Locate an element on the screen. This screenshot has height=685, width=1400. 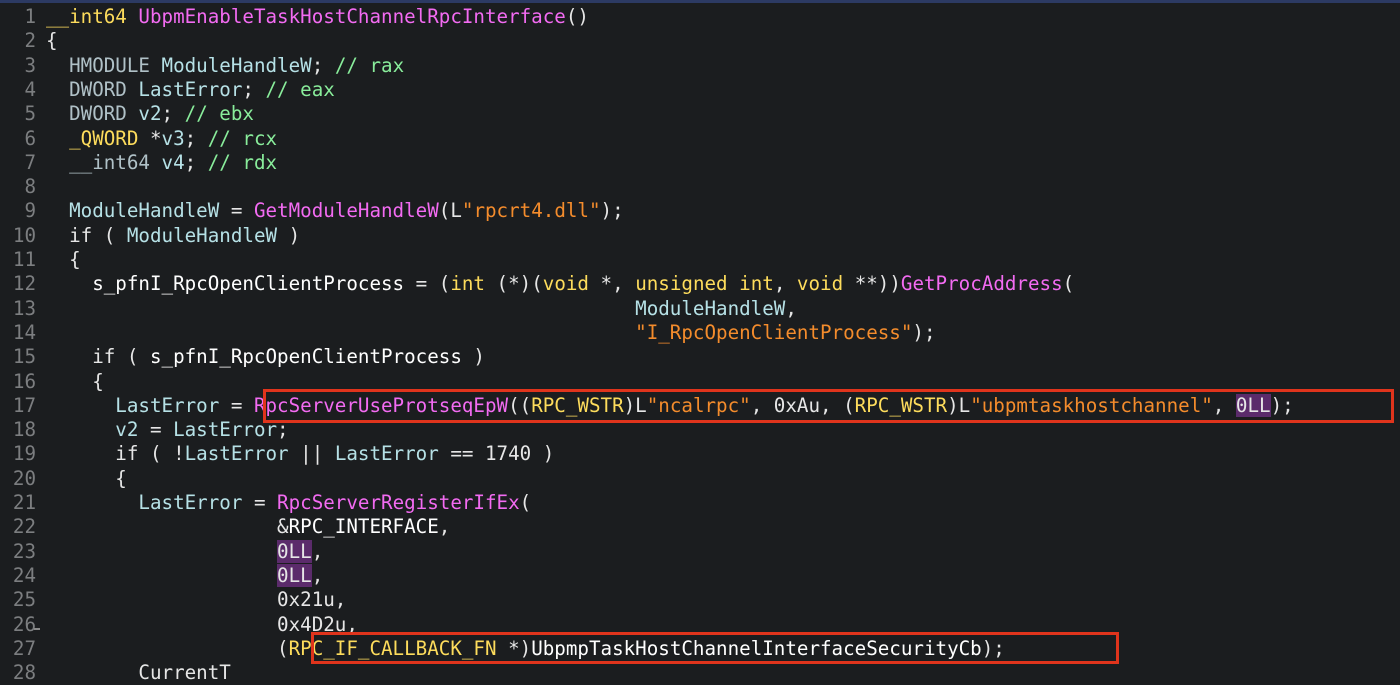
line-number: 8 is located at coordinates (30, 187).